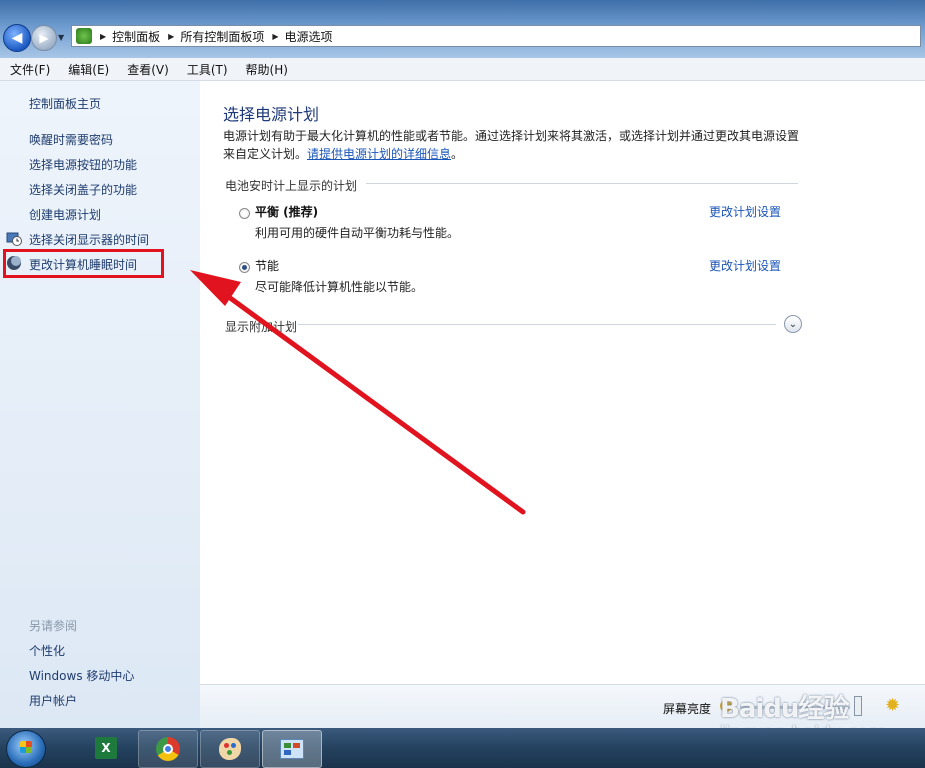 This screenshot has width=925, height=768. Describe the element at coordinates (71, 139) in the screenshot. I see `sidebar-link-wake-password: 唤醒时需要密码` at that location.